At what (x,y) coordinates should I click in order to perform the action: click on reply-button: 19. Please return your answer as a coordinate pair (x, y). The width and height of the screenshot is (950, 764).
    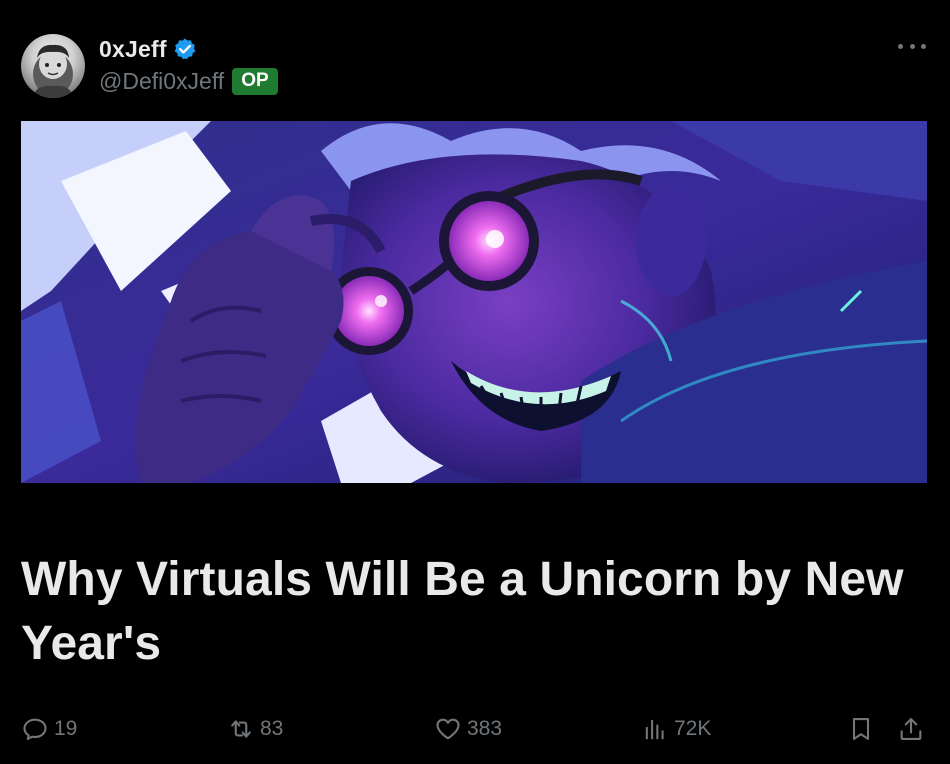
    Looking at the image, I should click on (49, 729).